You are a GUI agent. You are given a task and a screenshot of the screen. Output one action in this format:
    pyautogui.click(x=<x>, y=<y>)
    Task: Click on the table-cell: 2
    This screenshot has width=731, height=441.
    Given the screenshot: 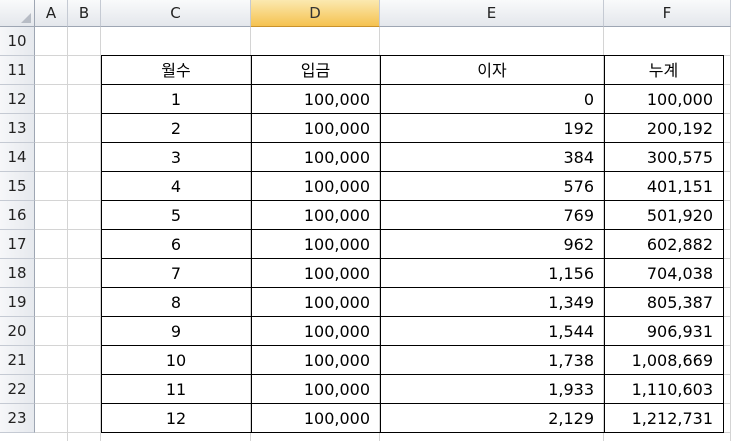 What is the action you would take?
    pyautogui.click(x=176, y=128)
    